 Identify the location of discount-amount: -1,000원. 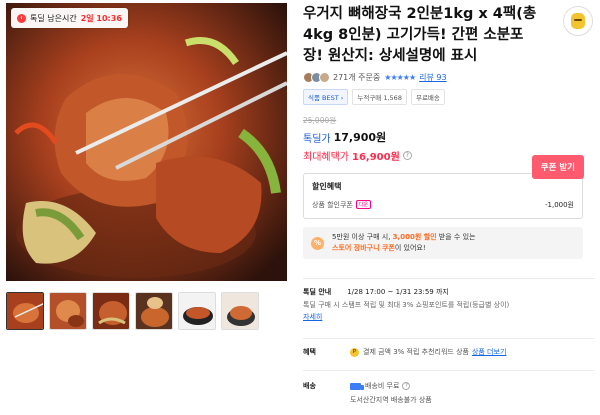
(559, 205).